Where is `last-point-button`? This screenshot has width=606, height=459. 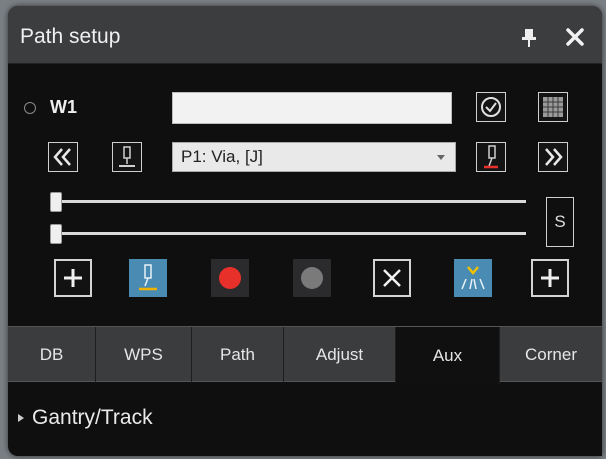
last-point-button is located at coordinates (553, 157).